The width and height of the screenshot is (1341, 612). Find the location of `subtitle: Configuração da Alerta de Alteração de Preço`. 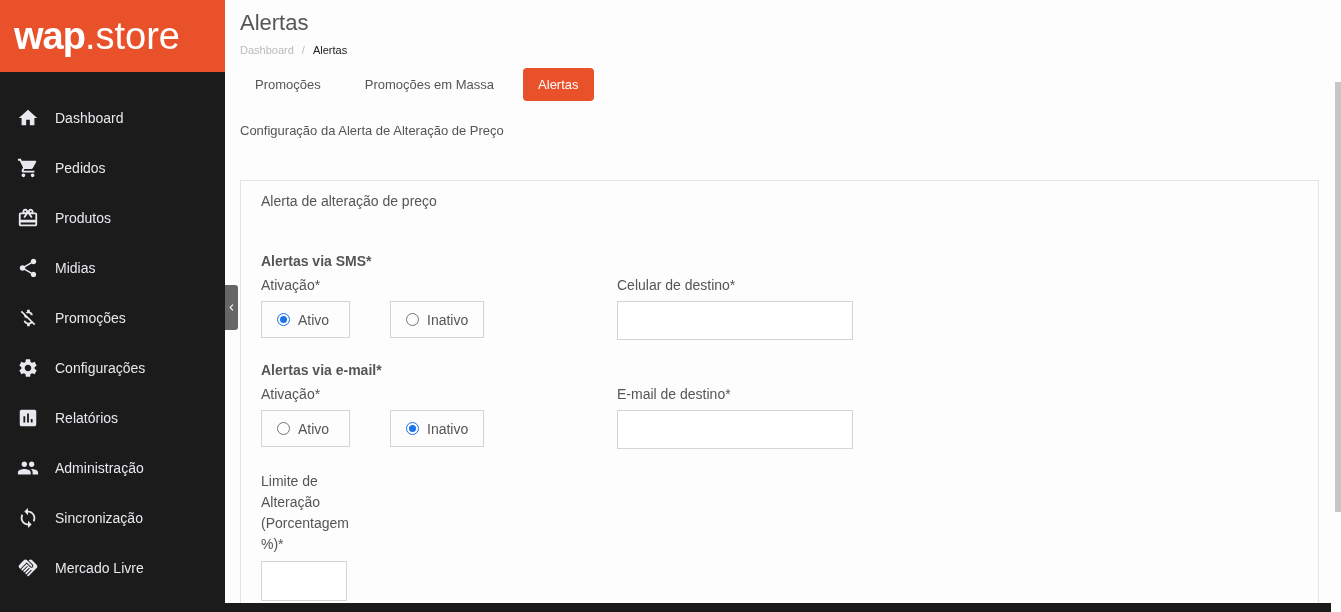

subtitle: Configuração da Alerta de Alteração de Preço is located at coordinates (372, 130).